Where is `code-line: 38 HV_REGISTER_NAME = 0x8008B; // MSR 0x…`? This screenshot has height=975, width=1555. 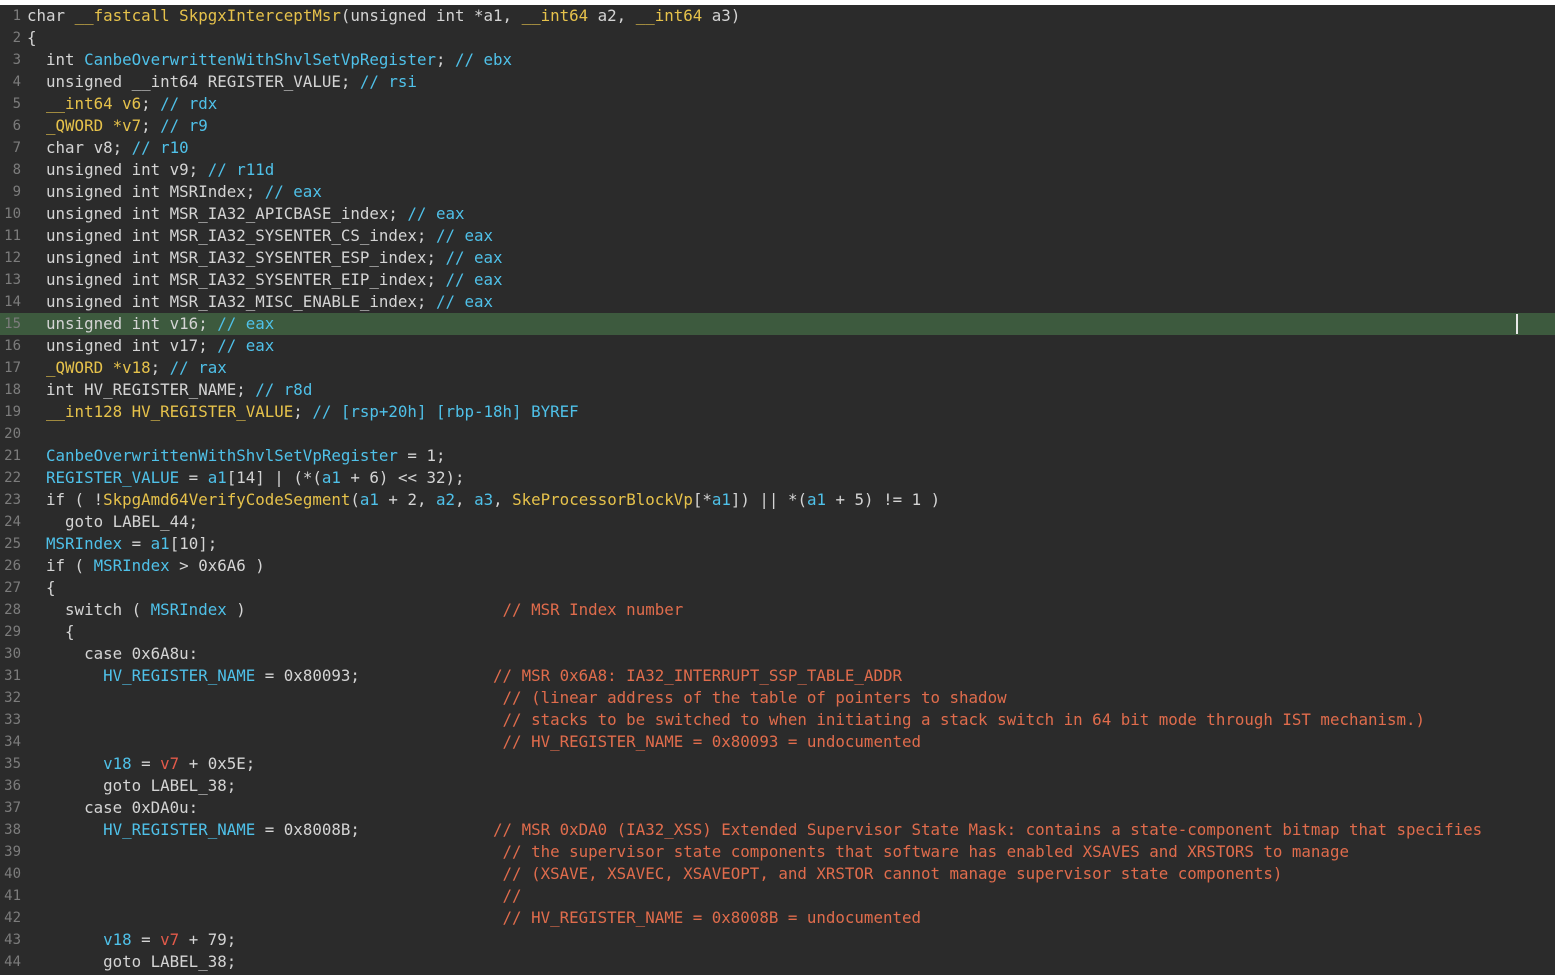 code-line: 38 HV_REGISTER_NAME = 0x8008B; // MSR 0x… is located at coordinates (777, 830).